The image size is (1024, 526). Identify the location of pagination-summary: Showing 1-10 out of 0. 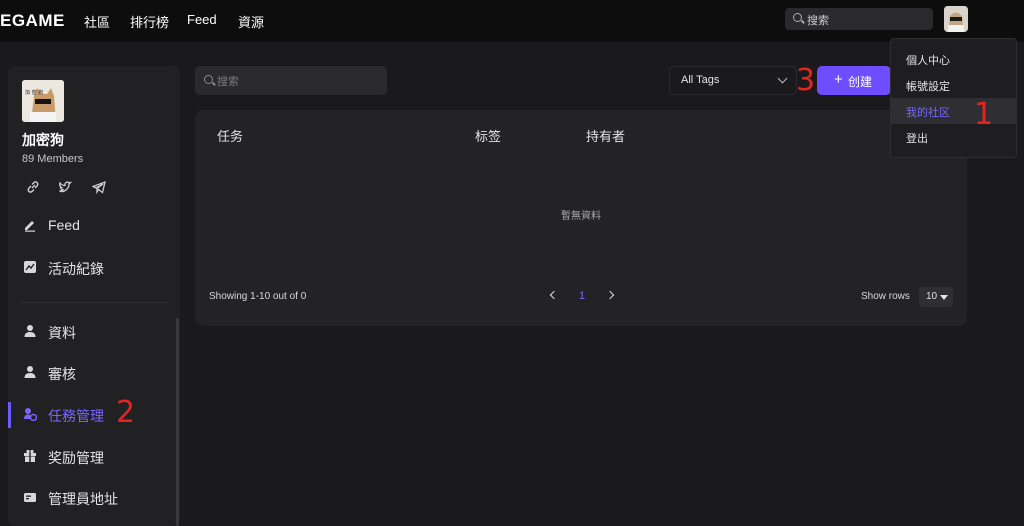
(258, 296).